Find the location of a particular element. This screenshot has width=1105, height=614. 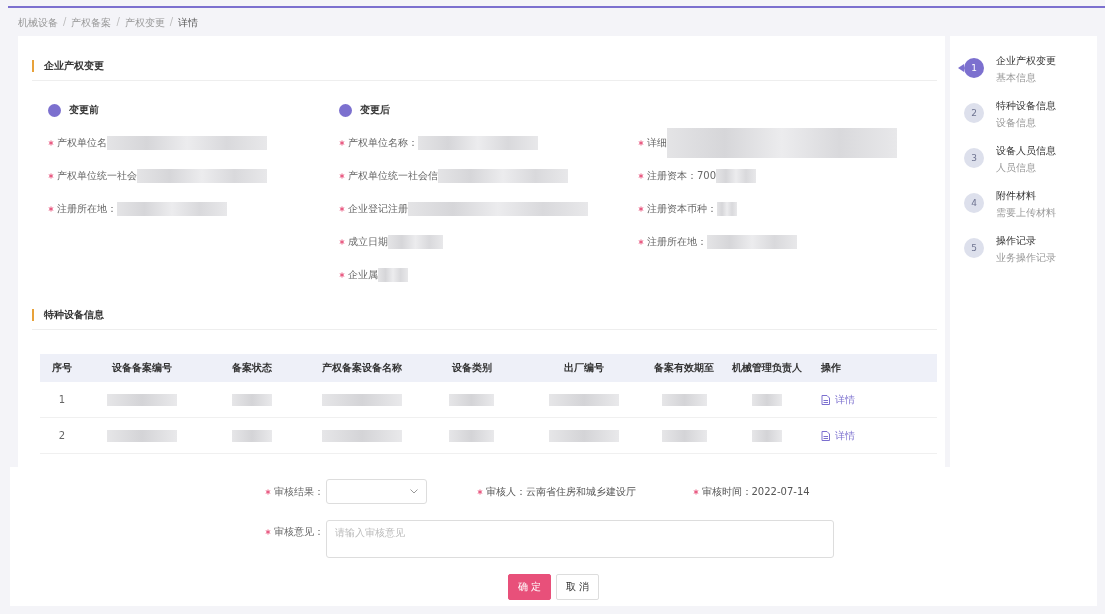

breadcrumb-link: 产权变更 is located at coordinates (144, 23).